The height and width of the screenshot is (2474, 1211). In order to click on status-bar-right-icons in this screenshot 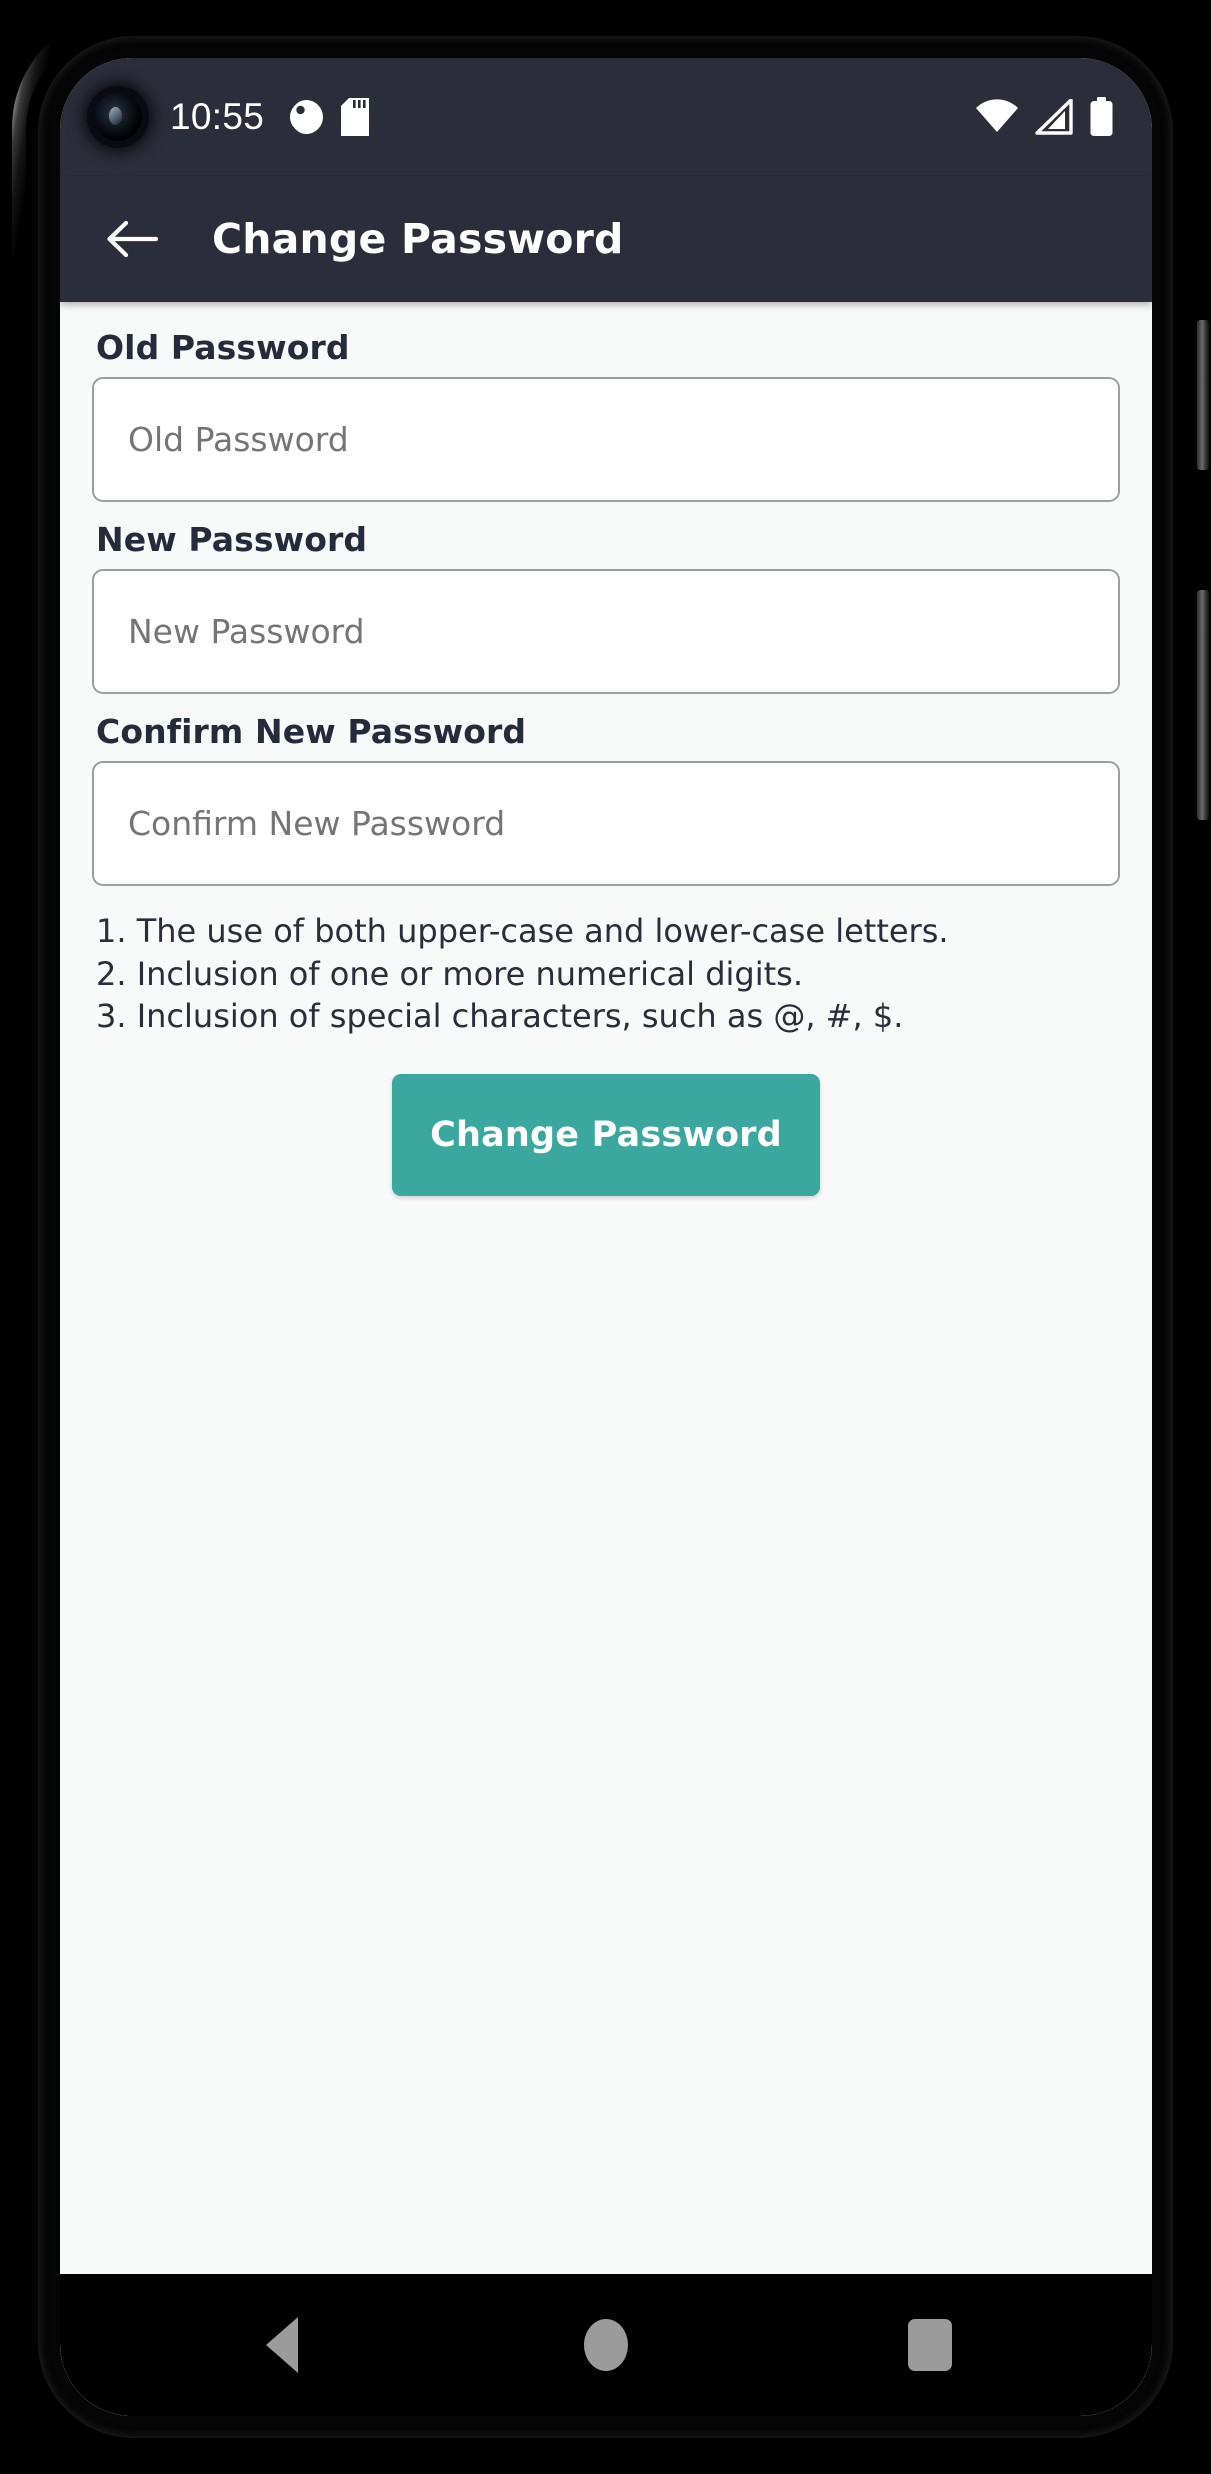, I will do `click(1044, 117)`.